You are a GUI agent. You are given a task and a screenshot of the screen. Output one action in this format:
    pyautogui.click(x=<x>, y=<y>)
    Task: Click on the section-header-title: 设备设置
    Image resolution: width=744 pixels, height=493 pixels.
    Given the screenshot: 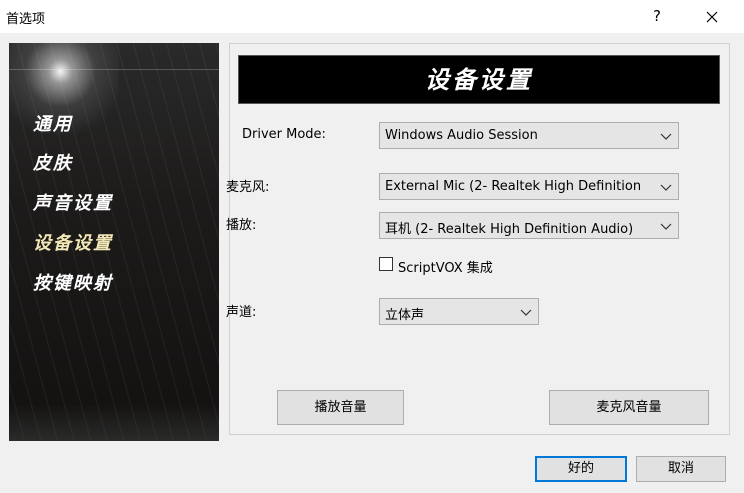 What is the action you would take?
    pyautogui.click(x=479, y=79)
    